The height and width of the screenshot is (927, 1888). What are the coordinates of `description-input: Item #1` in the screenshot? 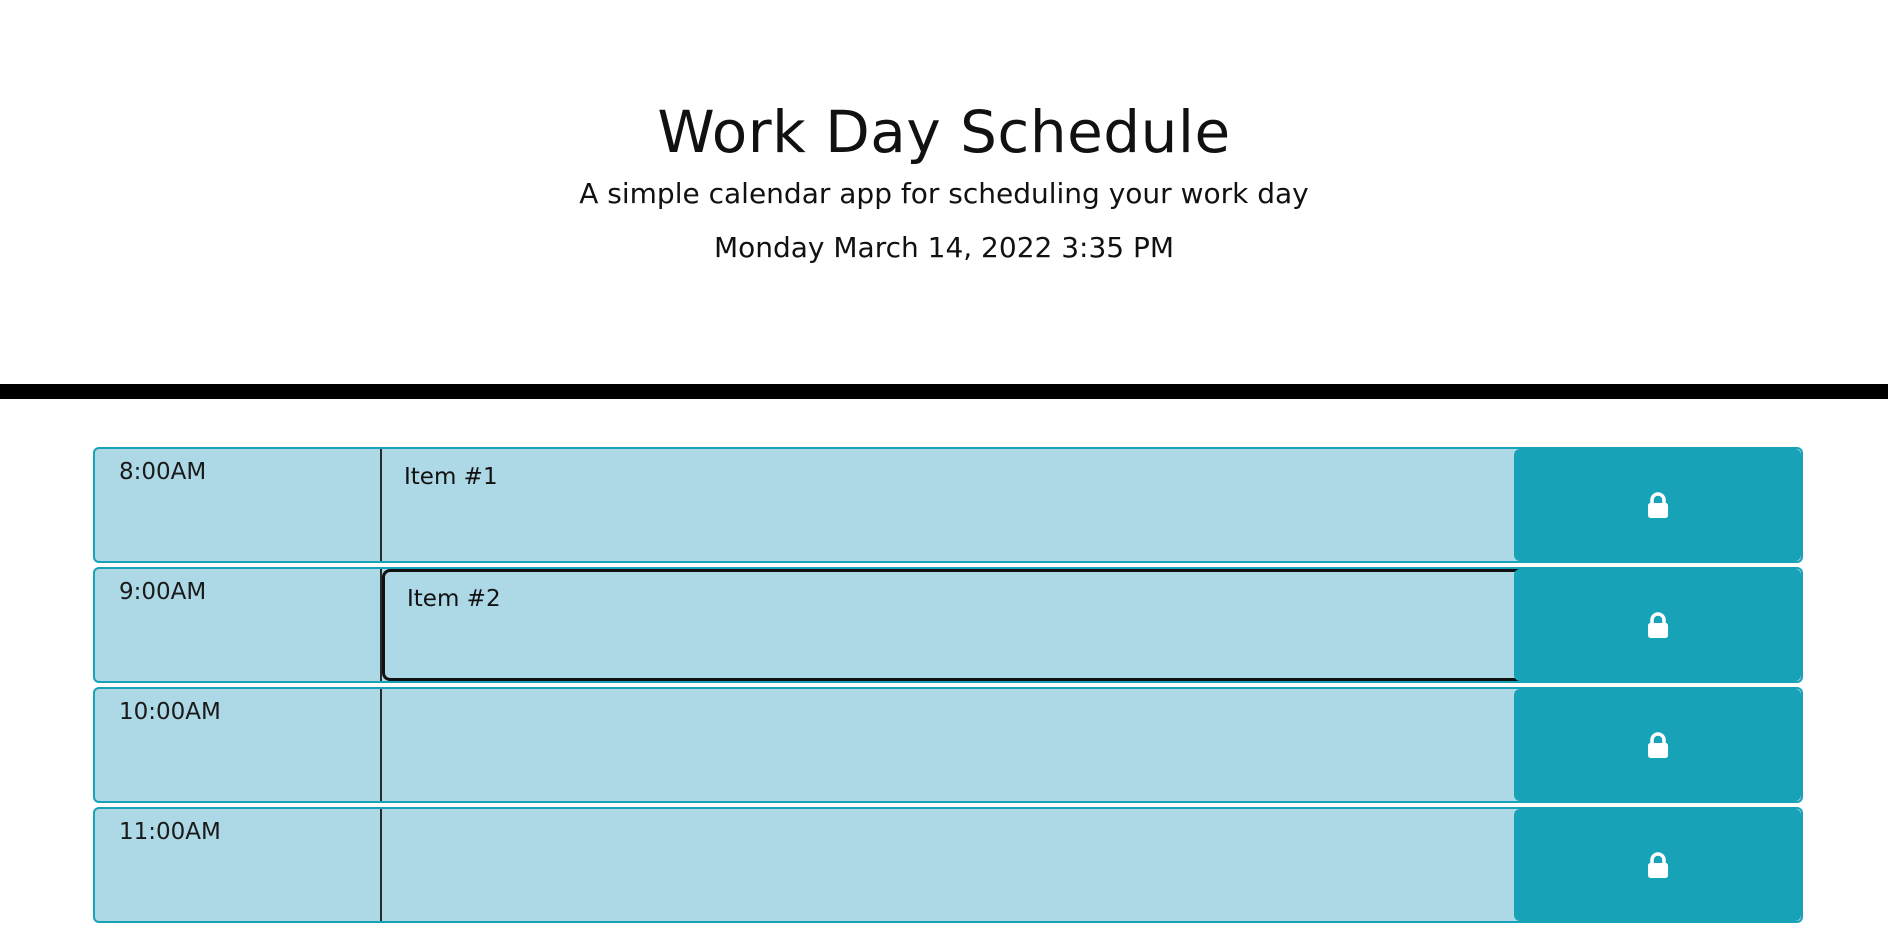 It's located at (996, 505).